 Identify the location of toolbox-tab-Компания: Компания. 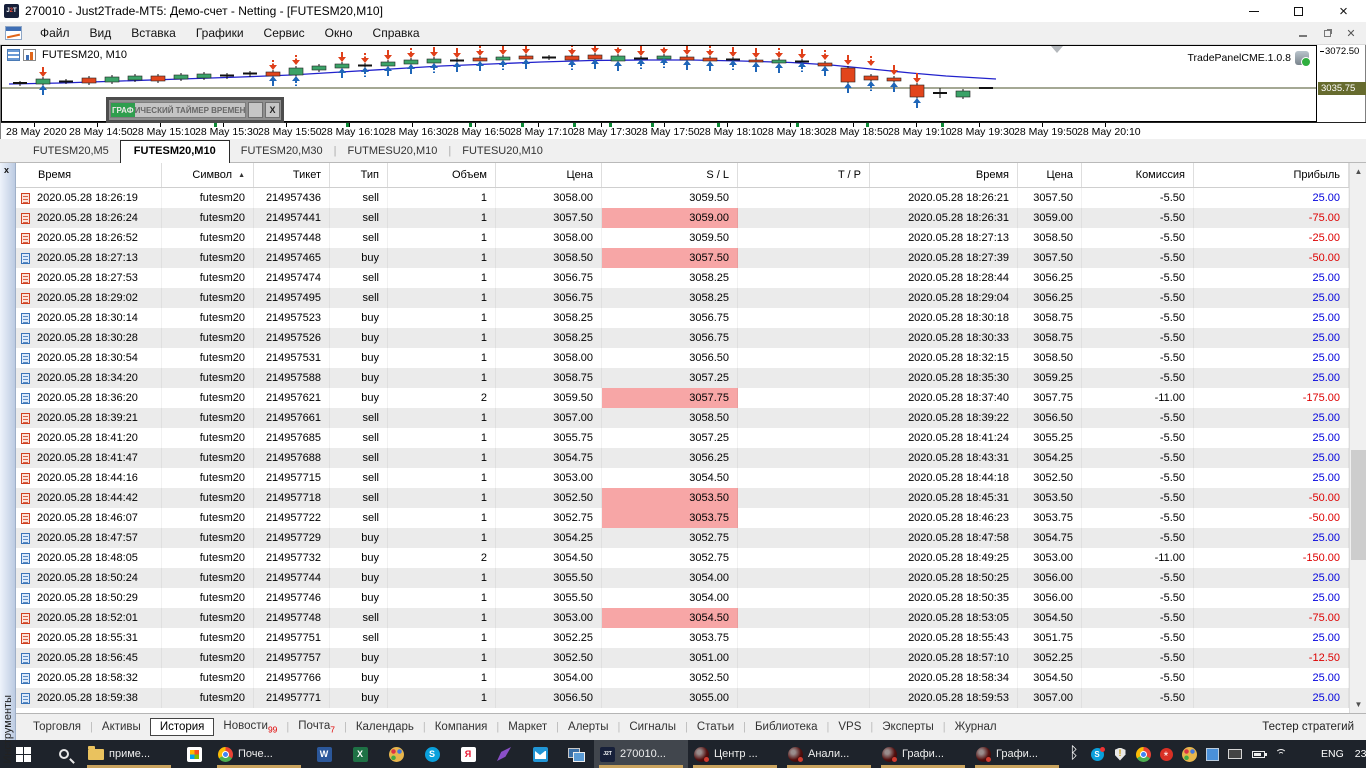
(461, 727).